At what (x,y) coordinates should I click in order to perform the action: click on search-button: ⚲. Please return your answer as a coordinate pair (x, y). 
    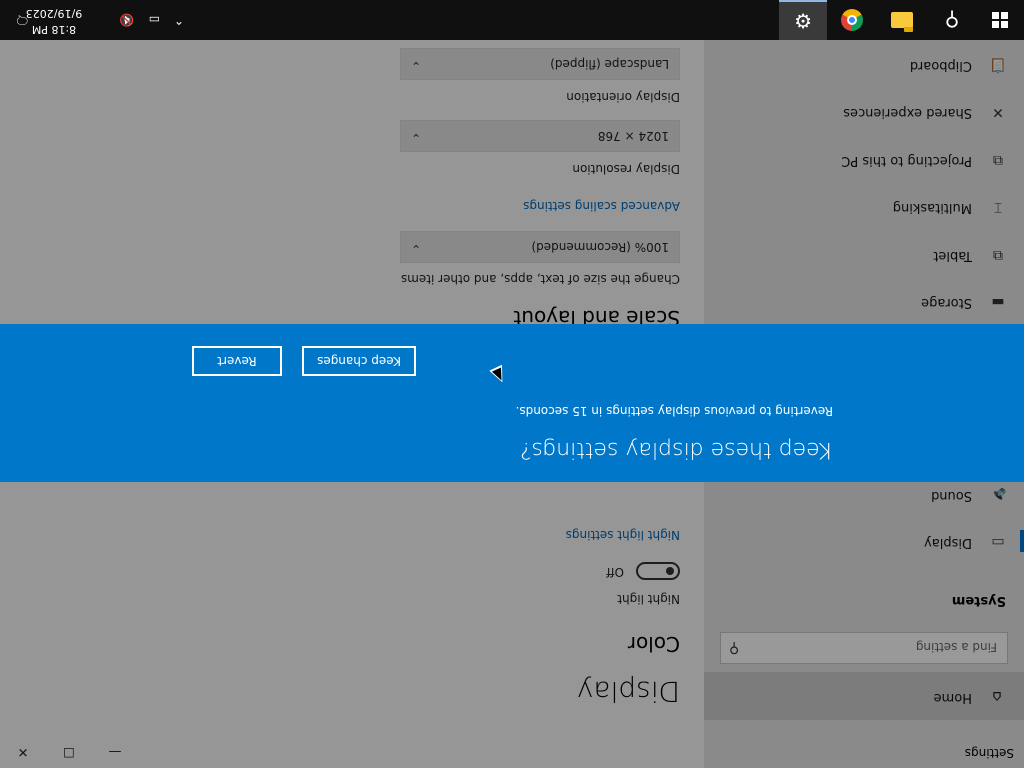
    Looking at the image, I should click on (952, 20).